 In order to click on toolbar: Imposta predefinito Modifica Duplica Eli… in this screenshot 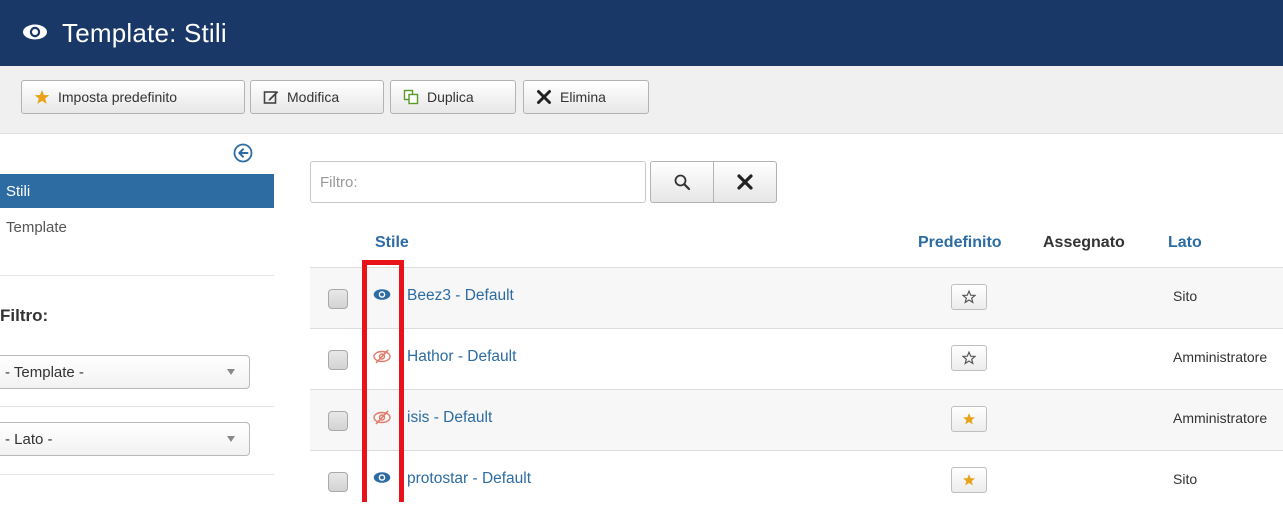, I will do `click(641, 100)`.